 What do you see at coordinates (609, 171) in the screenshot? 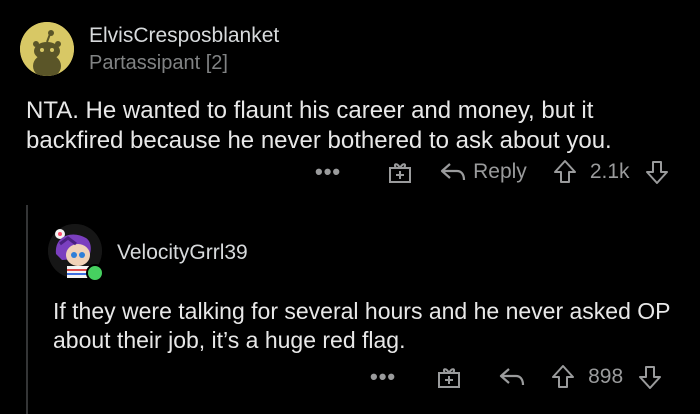
I see `vote-score: 2.1k` at bounding box center [609, 171].